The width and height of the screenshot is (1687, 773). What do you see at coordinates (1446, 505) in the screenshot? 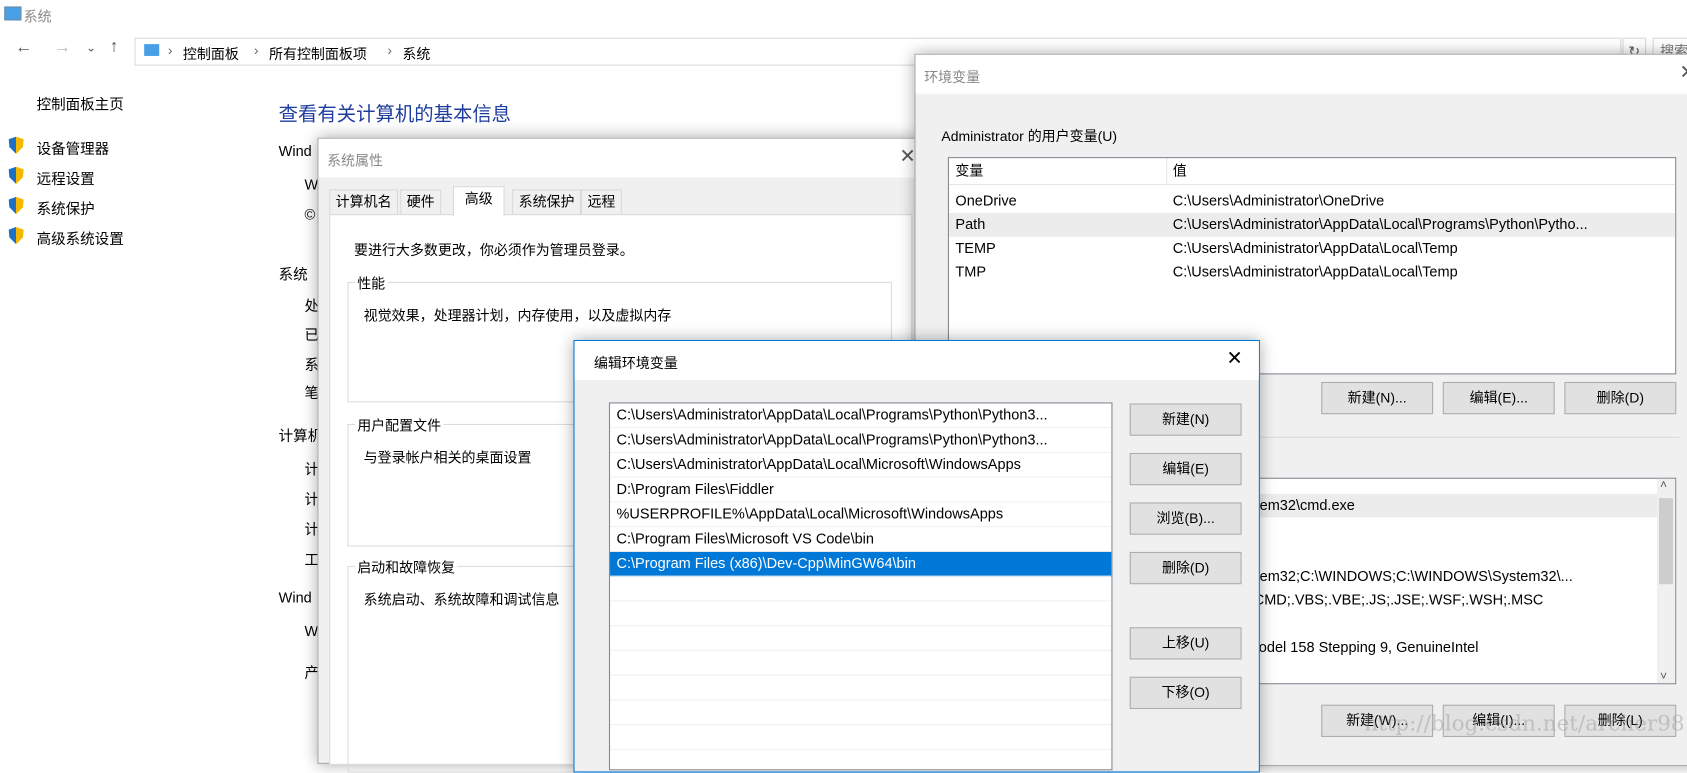
I see `table-row: S\system32\cmd.exe` at bounding box center [1446, 505].